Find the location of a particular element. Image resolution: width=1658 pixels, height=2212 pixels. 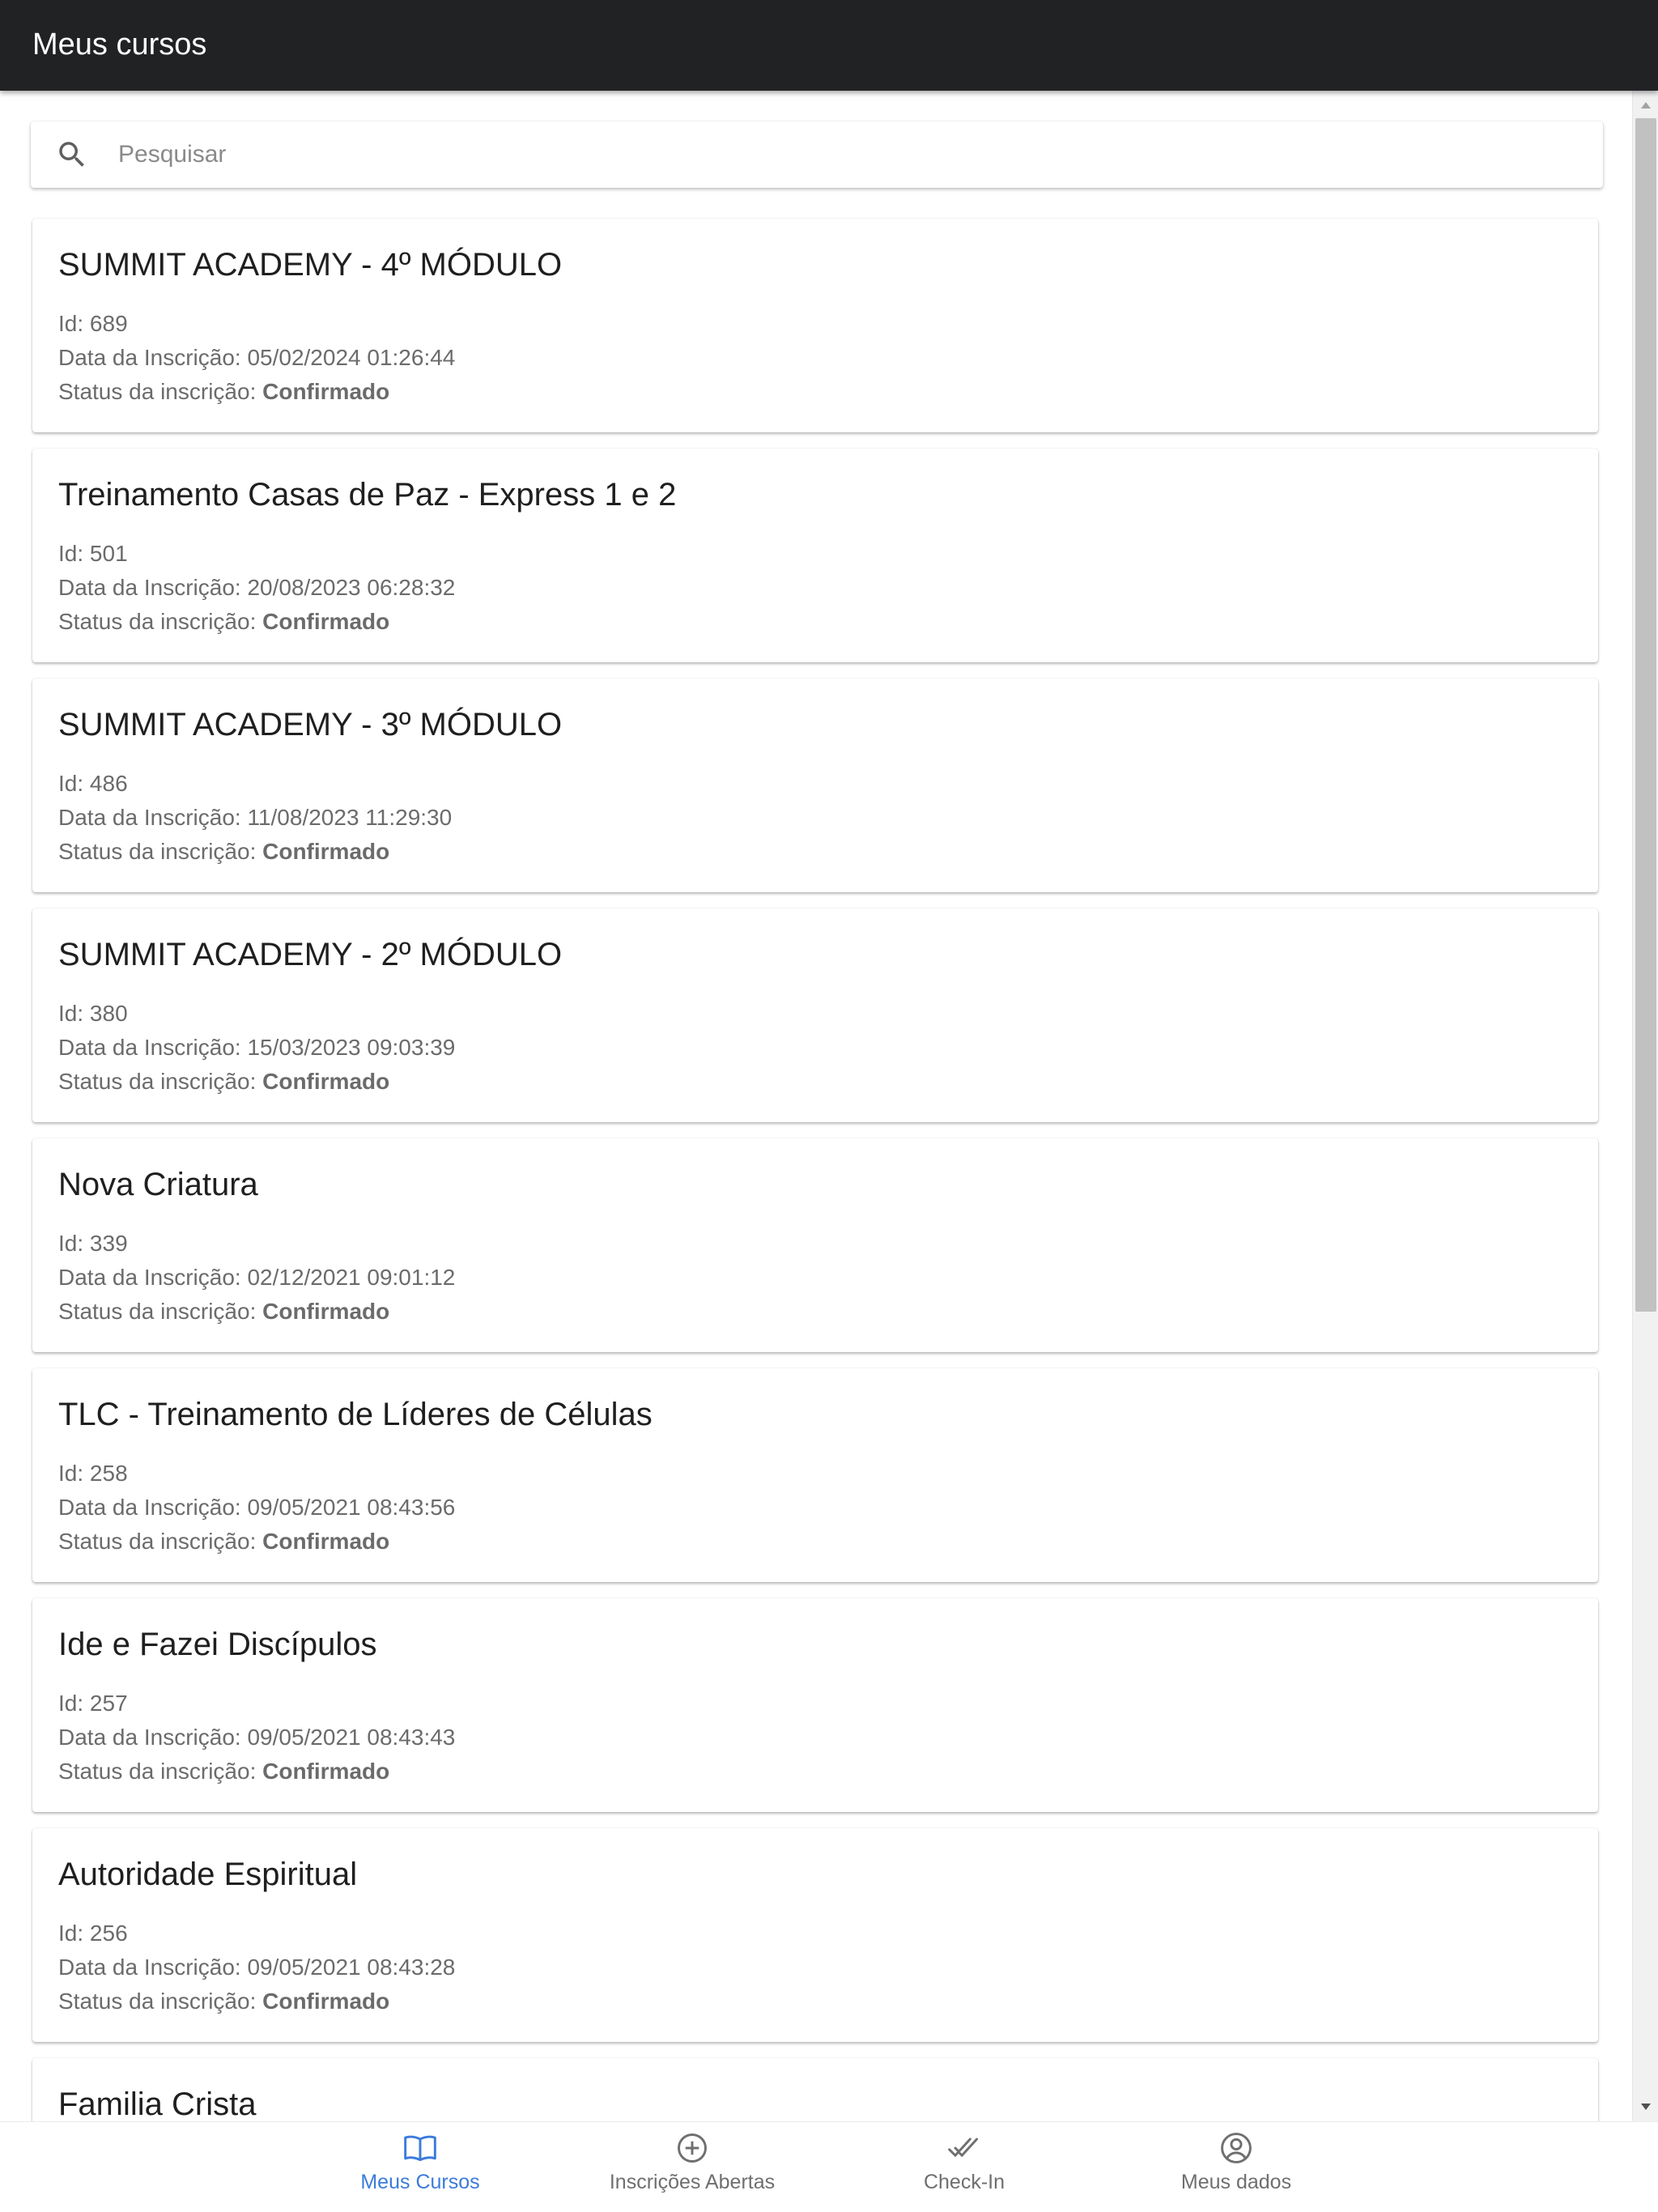

course-date: Data da Inscrição: 09/05/2021 08:43:43 is located at coordinates (256, 1738).